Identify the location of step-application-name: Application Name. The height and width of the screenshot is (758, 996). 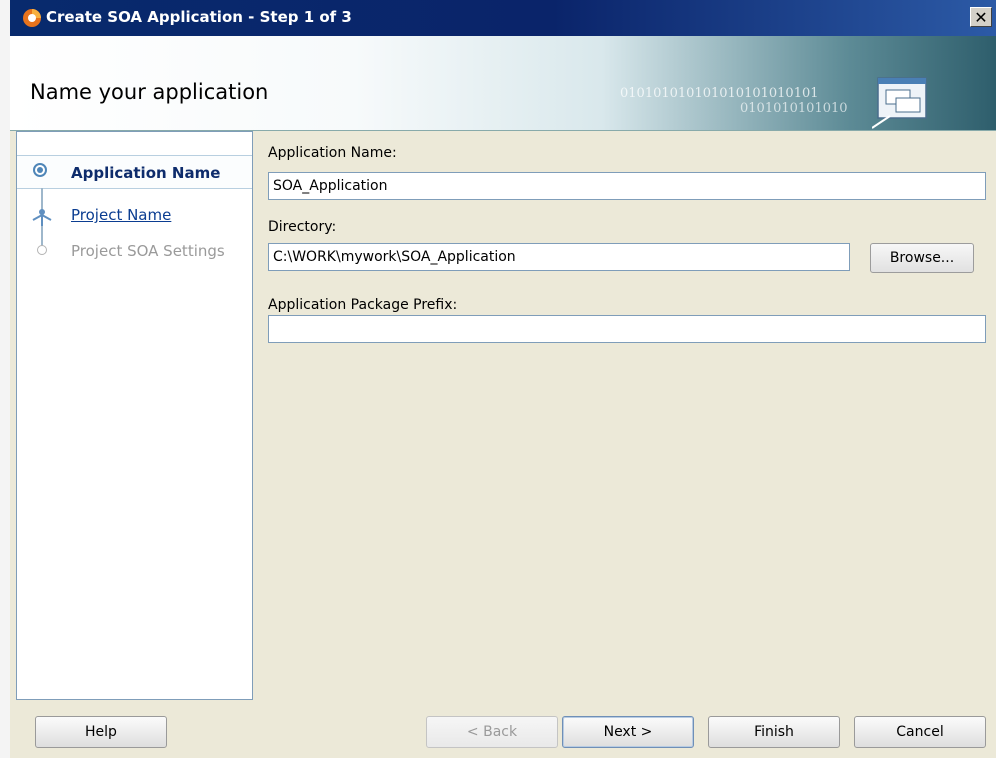
(145, 173).